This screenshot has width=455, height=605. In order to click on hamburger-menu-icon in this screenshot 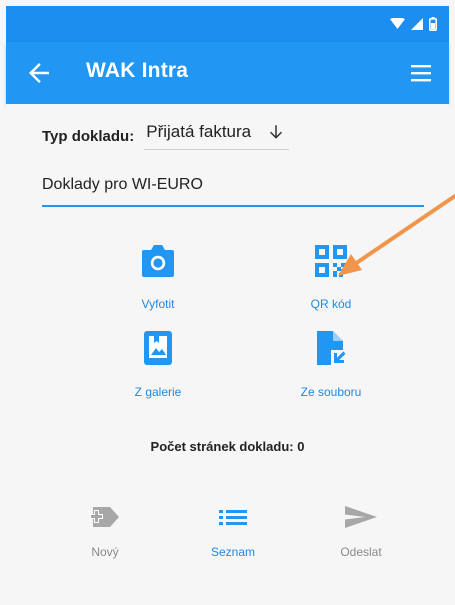, I will do `click(421, 73)`.